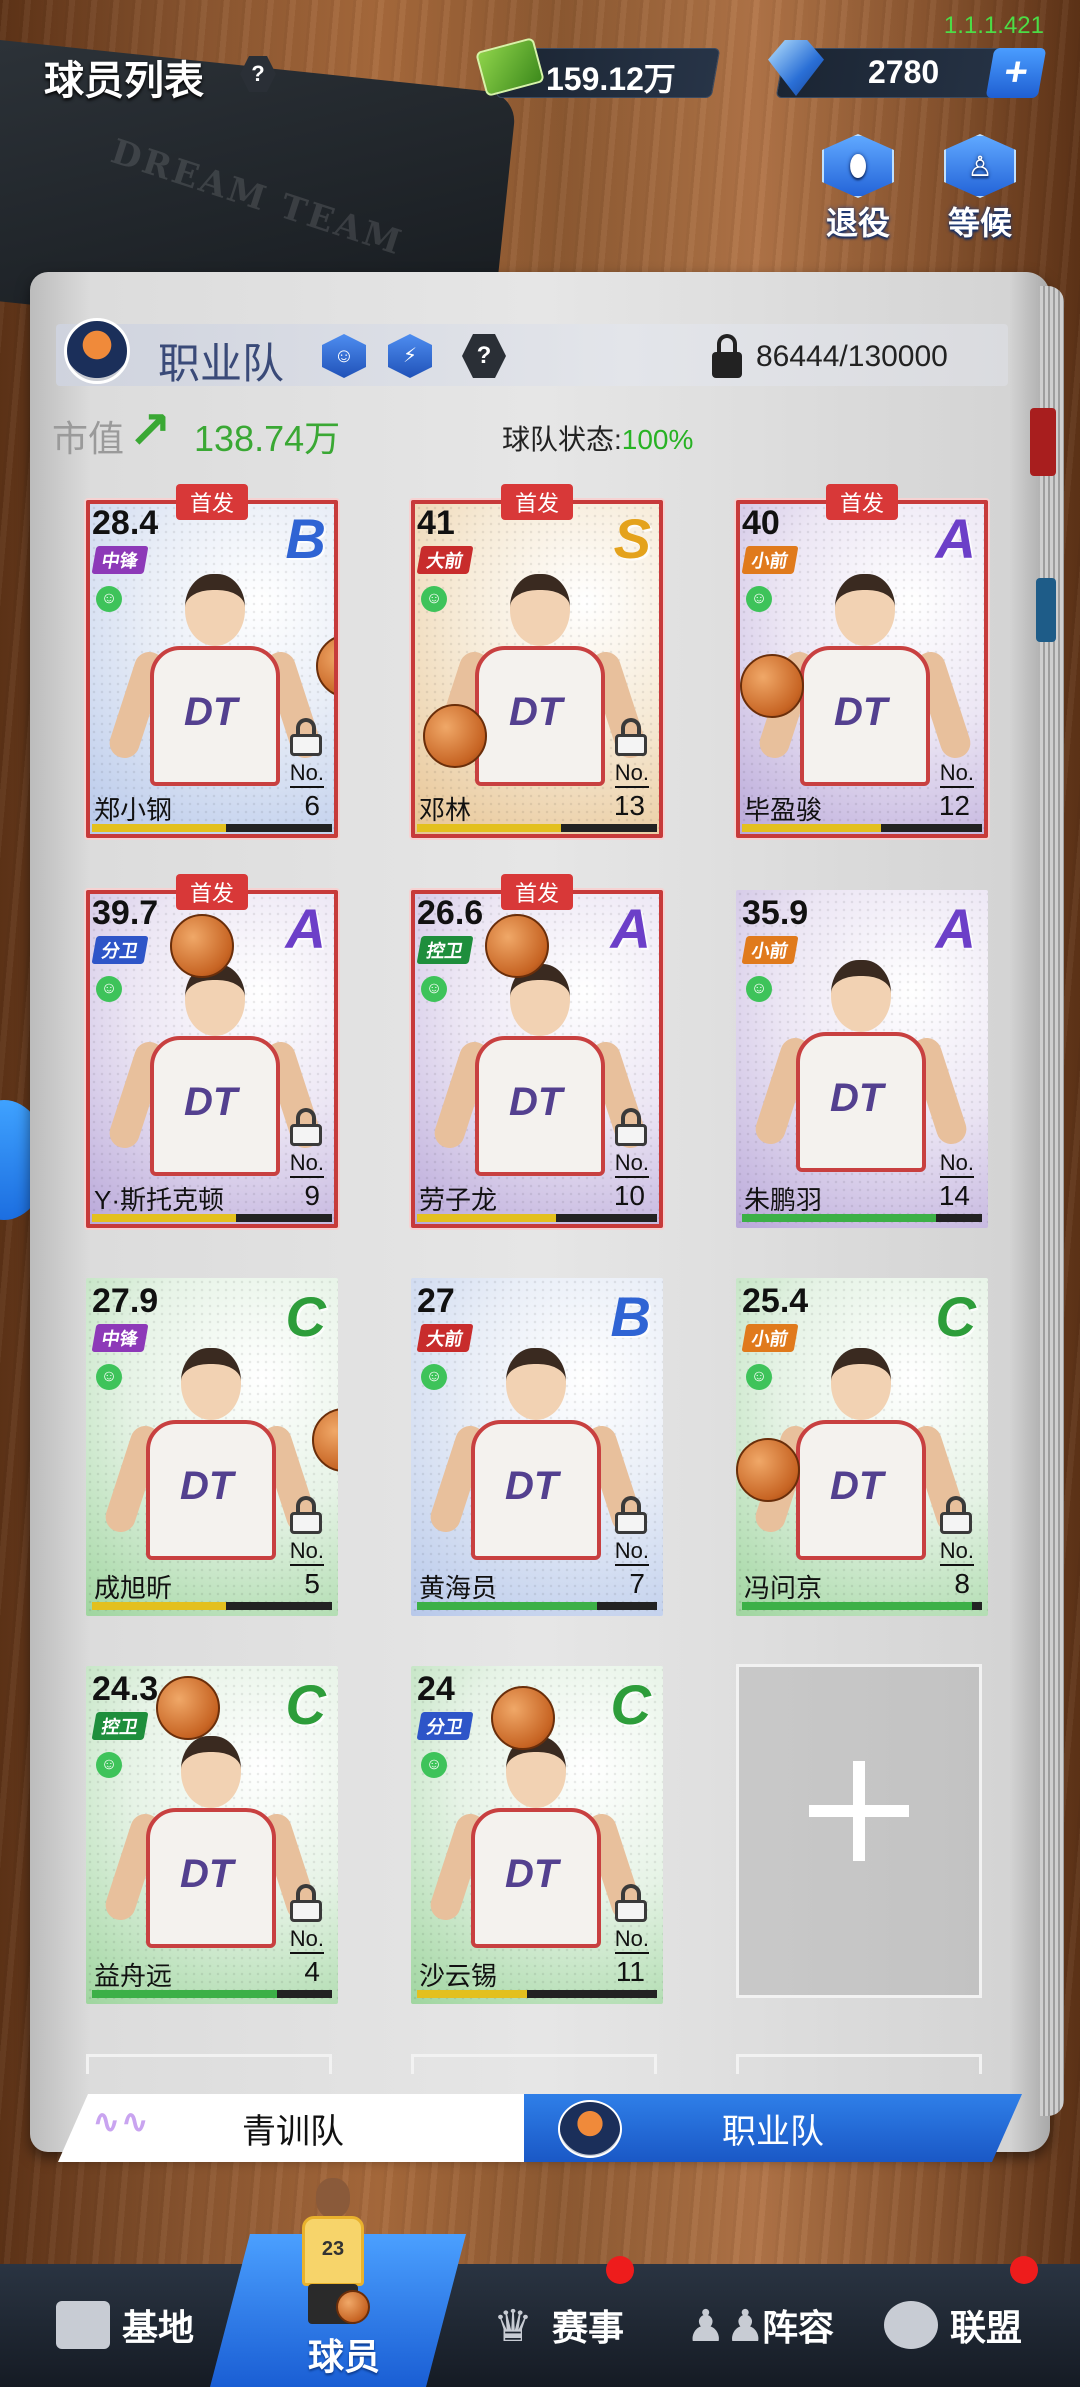  What do you see at coordinates (954, 1195) in the screenshot?
I see `jersey-number: 14` at bounding box center [954, 1195].